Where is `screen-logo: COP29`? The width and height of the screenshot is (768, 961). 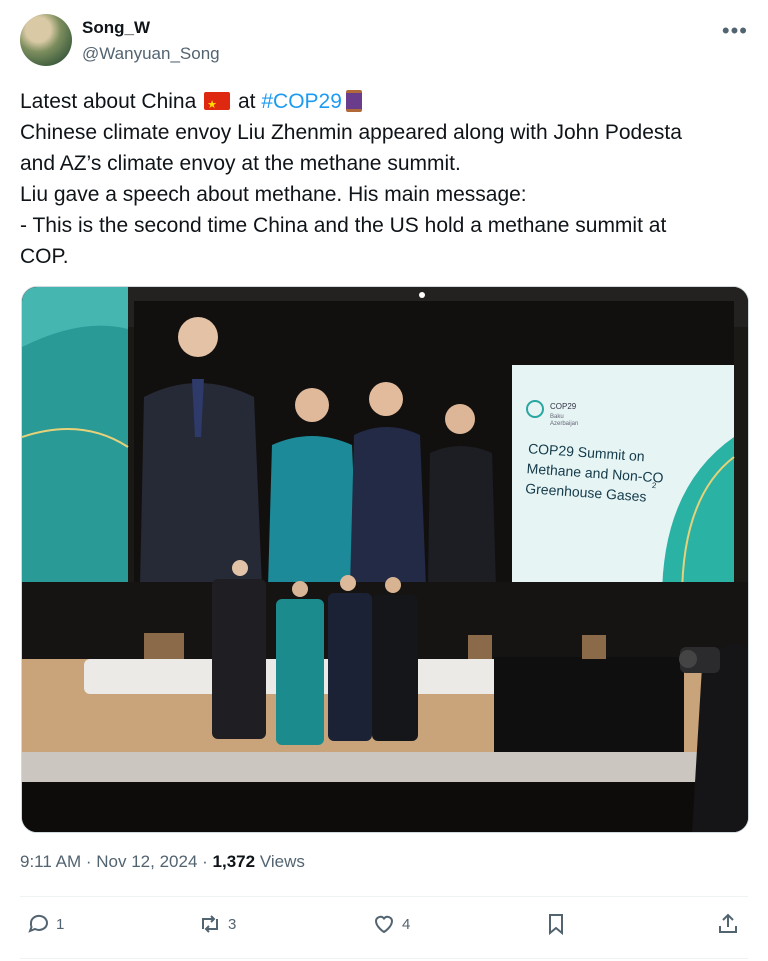
screen-logo: COP29 is located at coordinates (563, 406).